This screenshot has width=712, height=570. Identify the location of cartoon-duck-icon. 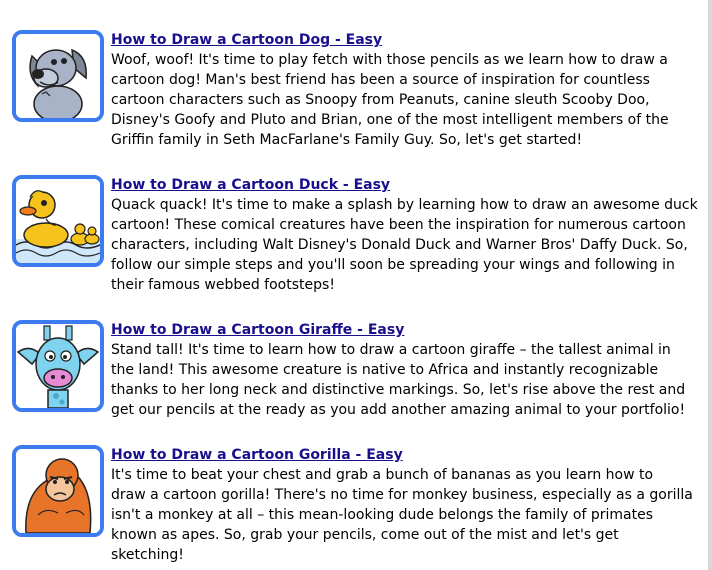
(58, 221).